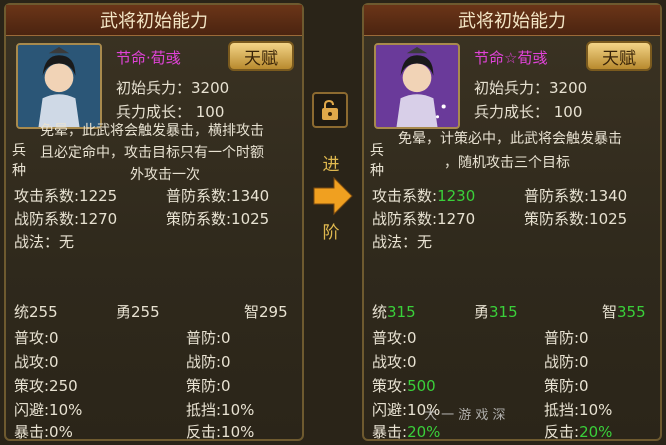  I want to click on strategy-atk-value: 500, so click(421, 386).